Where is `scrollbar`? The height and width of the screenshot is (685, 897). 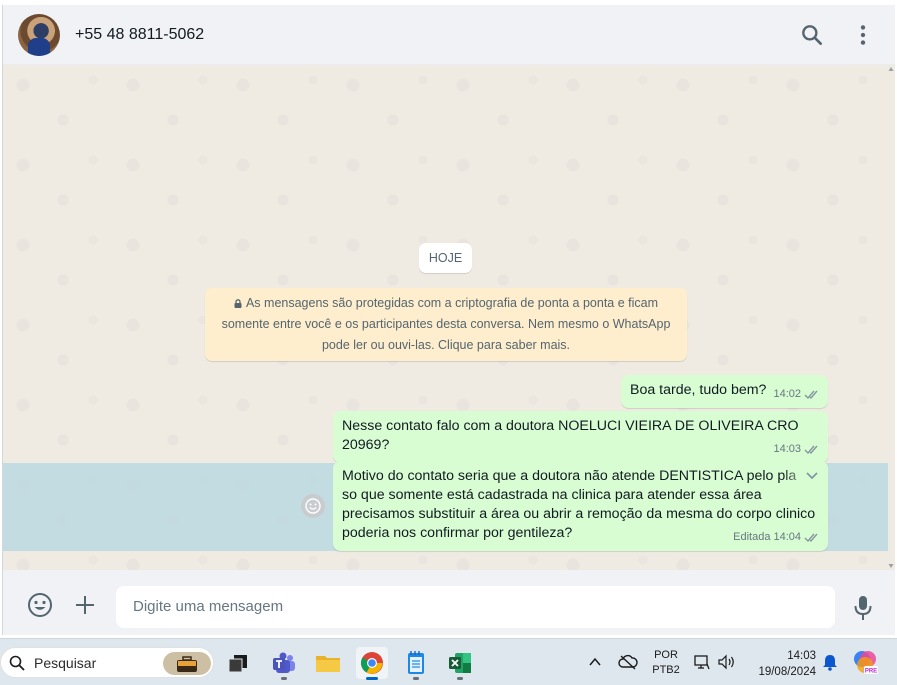
scrollbar is located at coordinates (891, 317).